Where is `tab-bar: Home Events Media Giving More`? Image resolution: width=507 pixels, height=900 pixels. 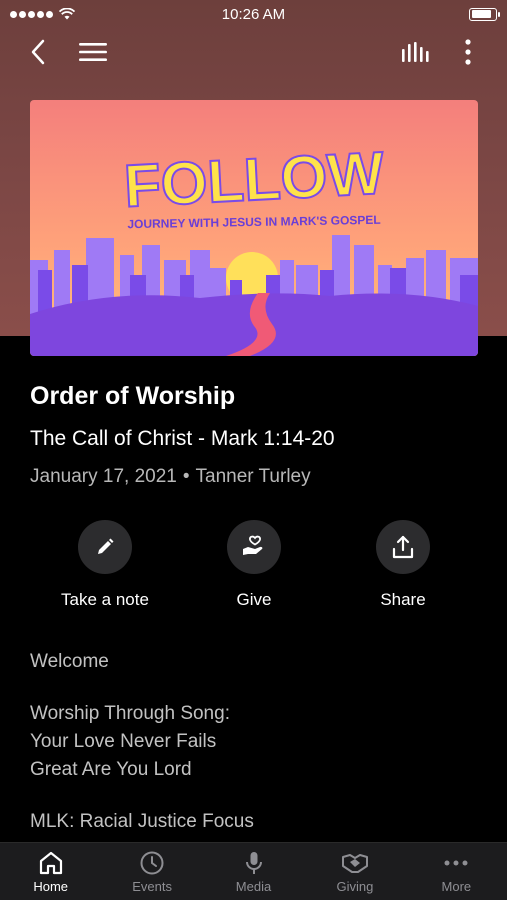 tab-bar: Home Events Media Giving More is located at coordinates (253, 871).